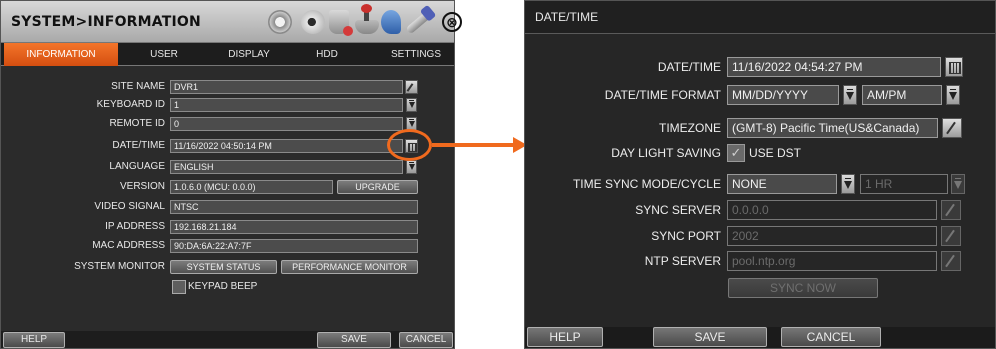 This screenshot has height=349, width=996. I want to click on tab-bar: INFORMATION USER DISPLAY HDD SETTINGS, so click(227, 54).